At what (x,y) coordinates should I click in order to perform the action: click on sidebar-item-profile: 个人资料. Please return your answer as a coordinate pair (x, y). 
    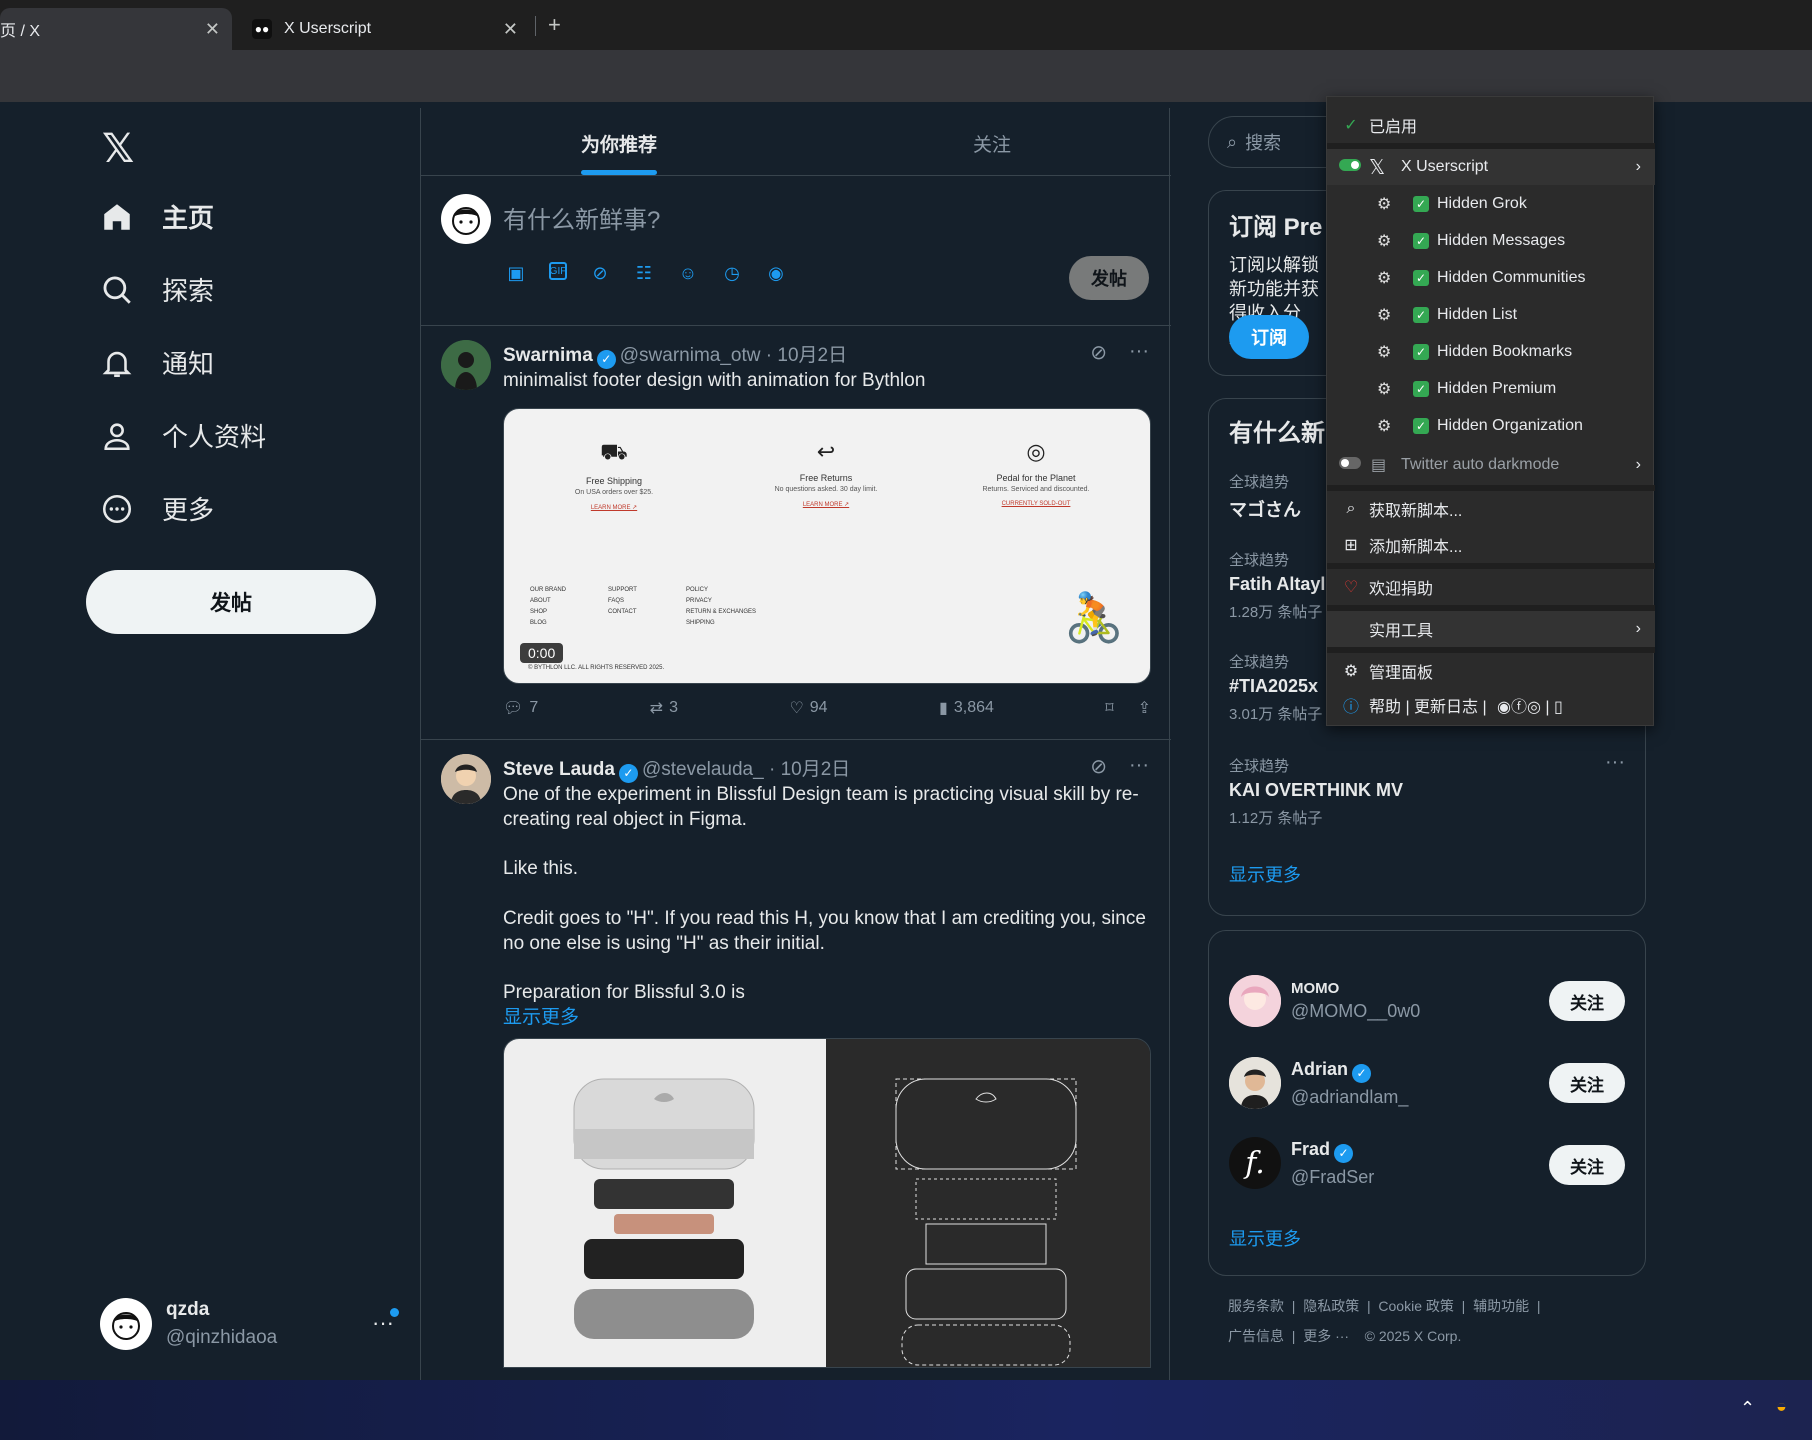
    Looking at the image, I should click on (183, 435).